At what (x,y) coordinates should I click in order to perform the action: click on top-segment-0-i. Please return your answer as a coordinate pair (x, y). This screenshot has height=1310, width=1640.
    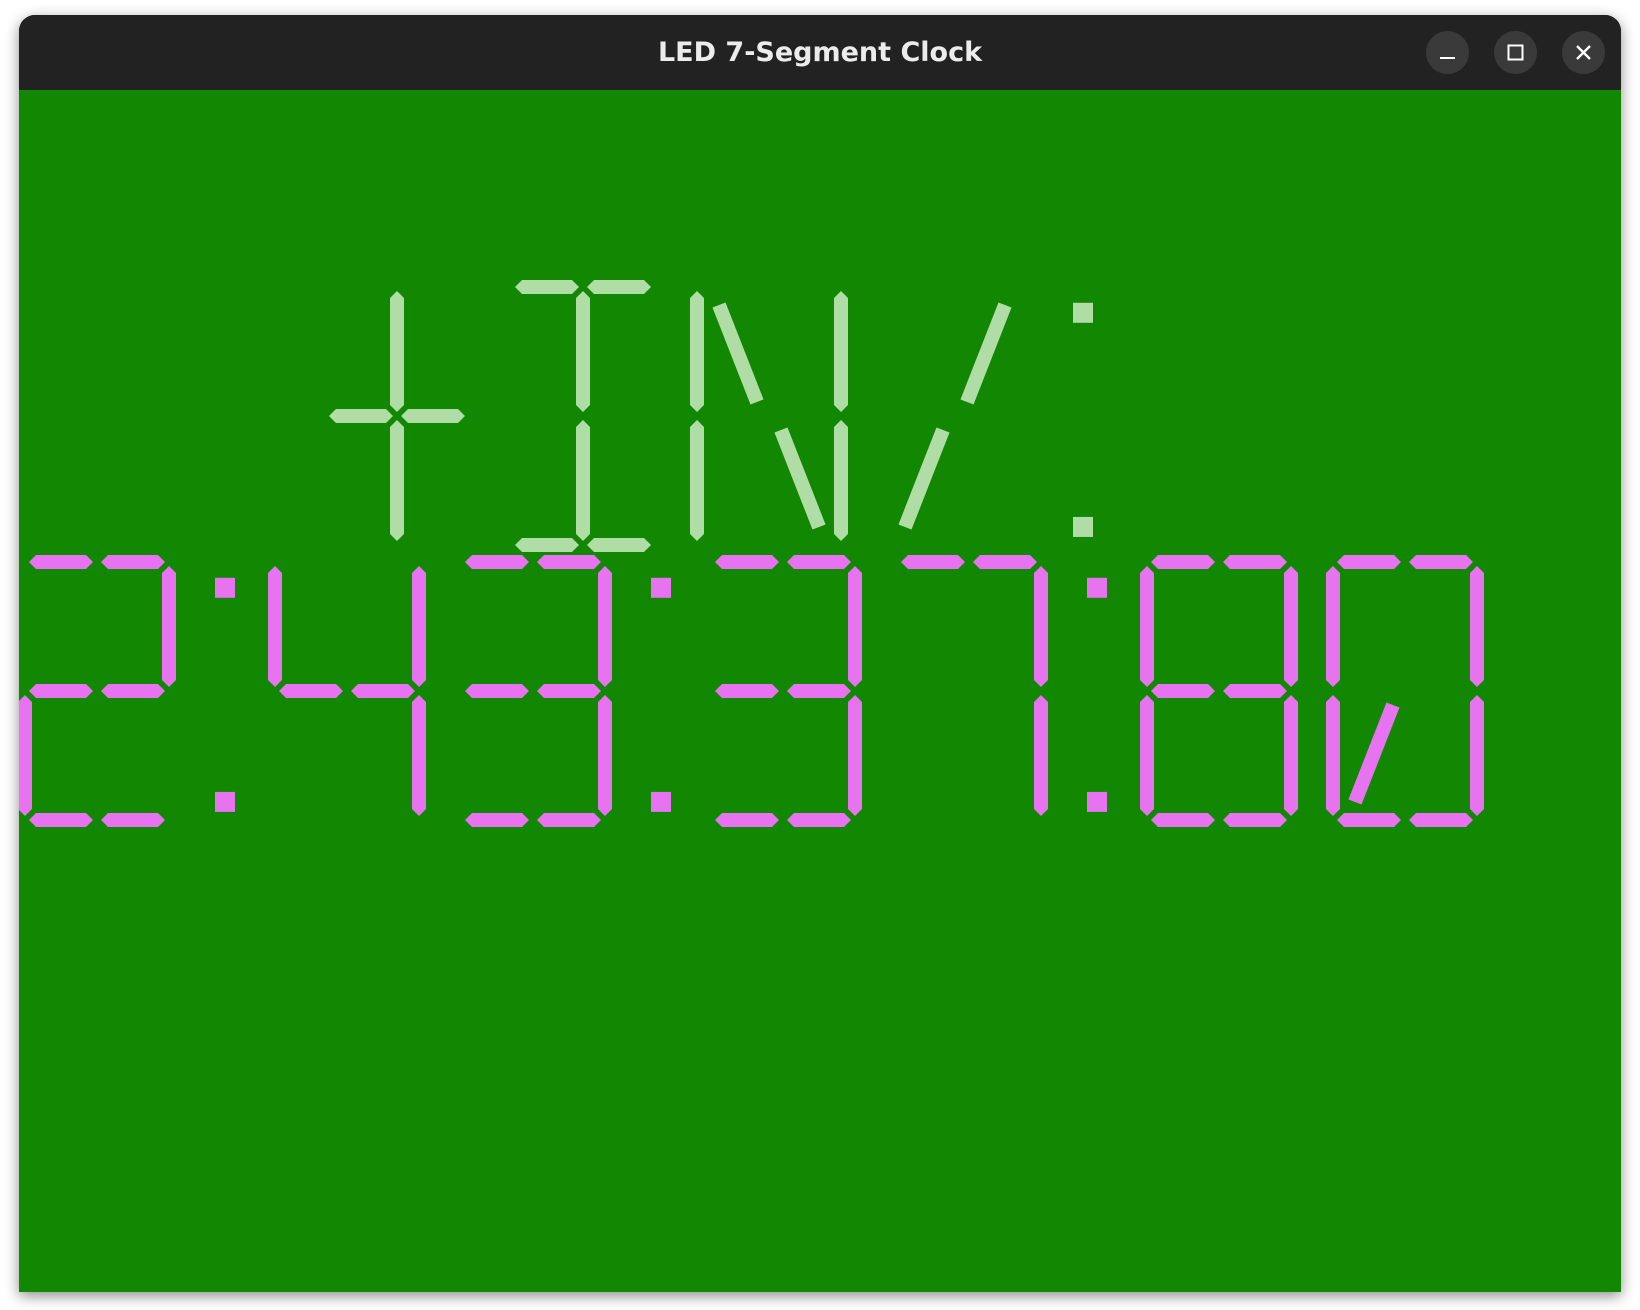
    Looking at the image, I should click on (397, 351).